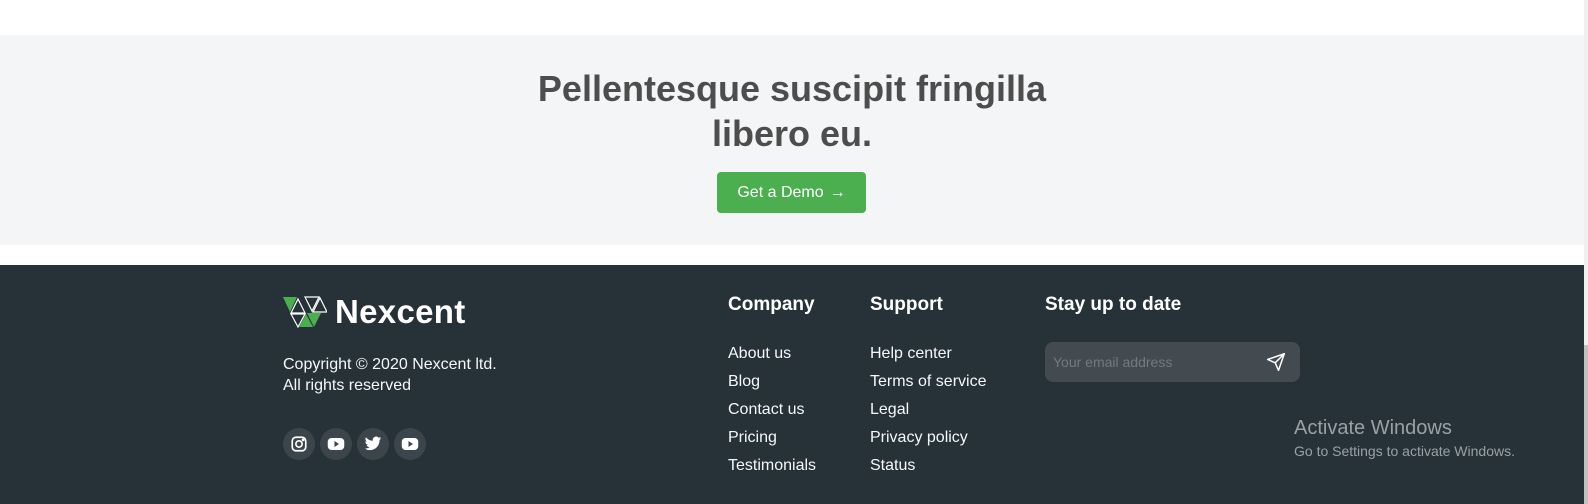 This screenshot has width=1588, height=504. What do you see at coordinates (1586, 252) in the screenshot?
I see `page-scrollbar` at bounding box center [1586, 252].